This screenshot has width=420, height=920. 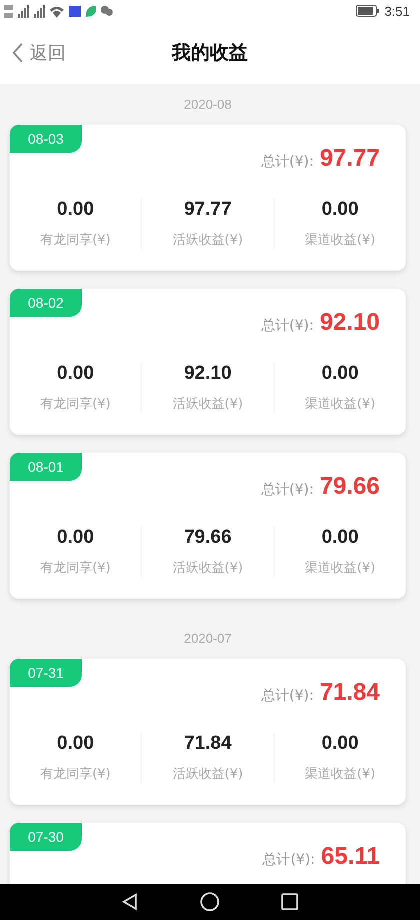 What do you see at coordinates (350, 487) in the screenshot?
I see `total-amount: 79.66` at bounding box center [350, 487].